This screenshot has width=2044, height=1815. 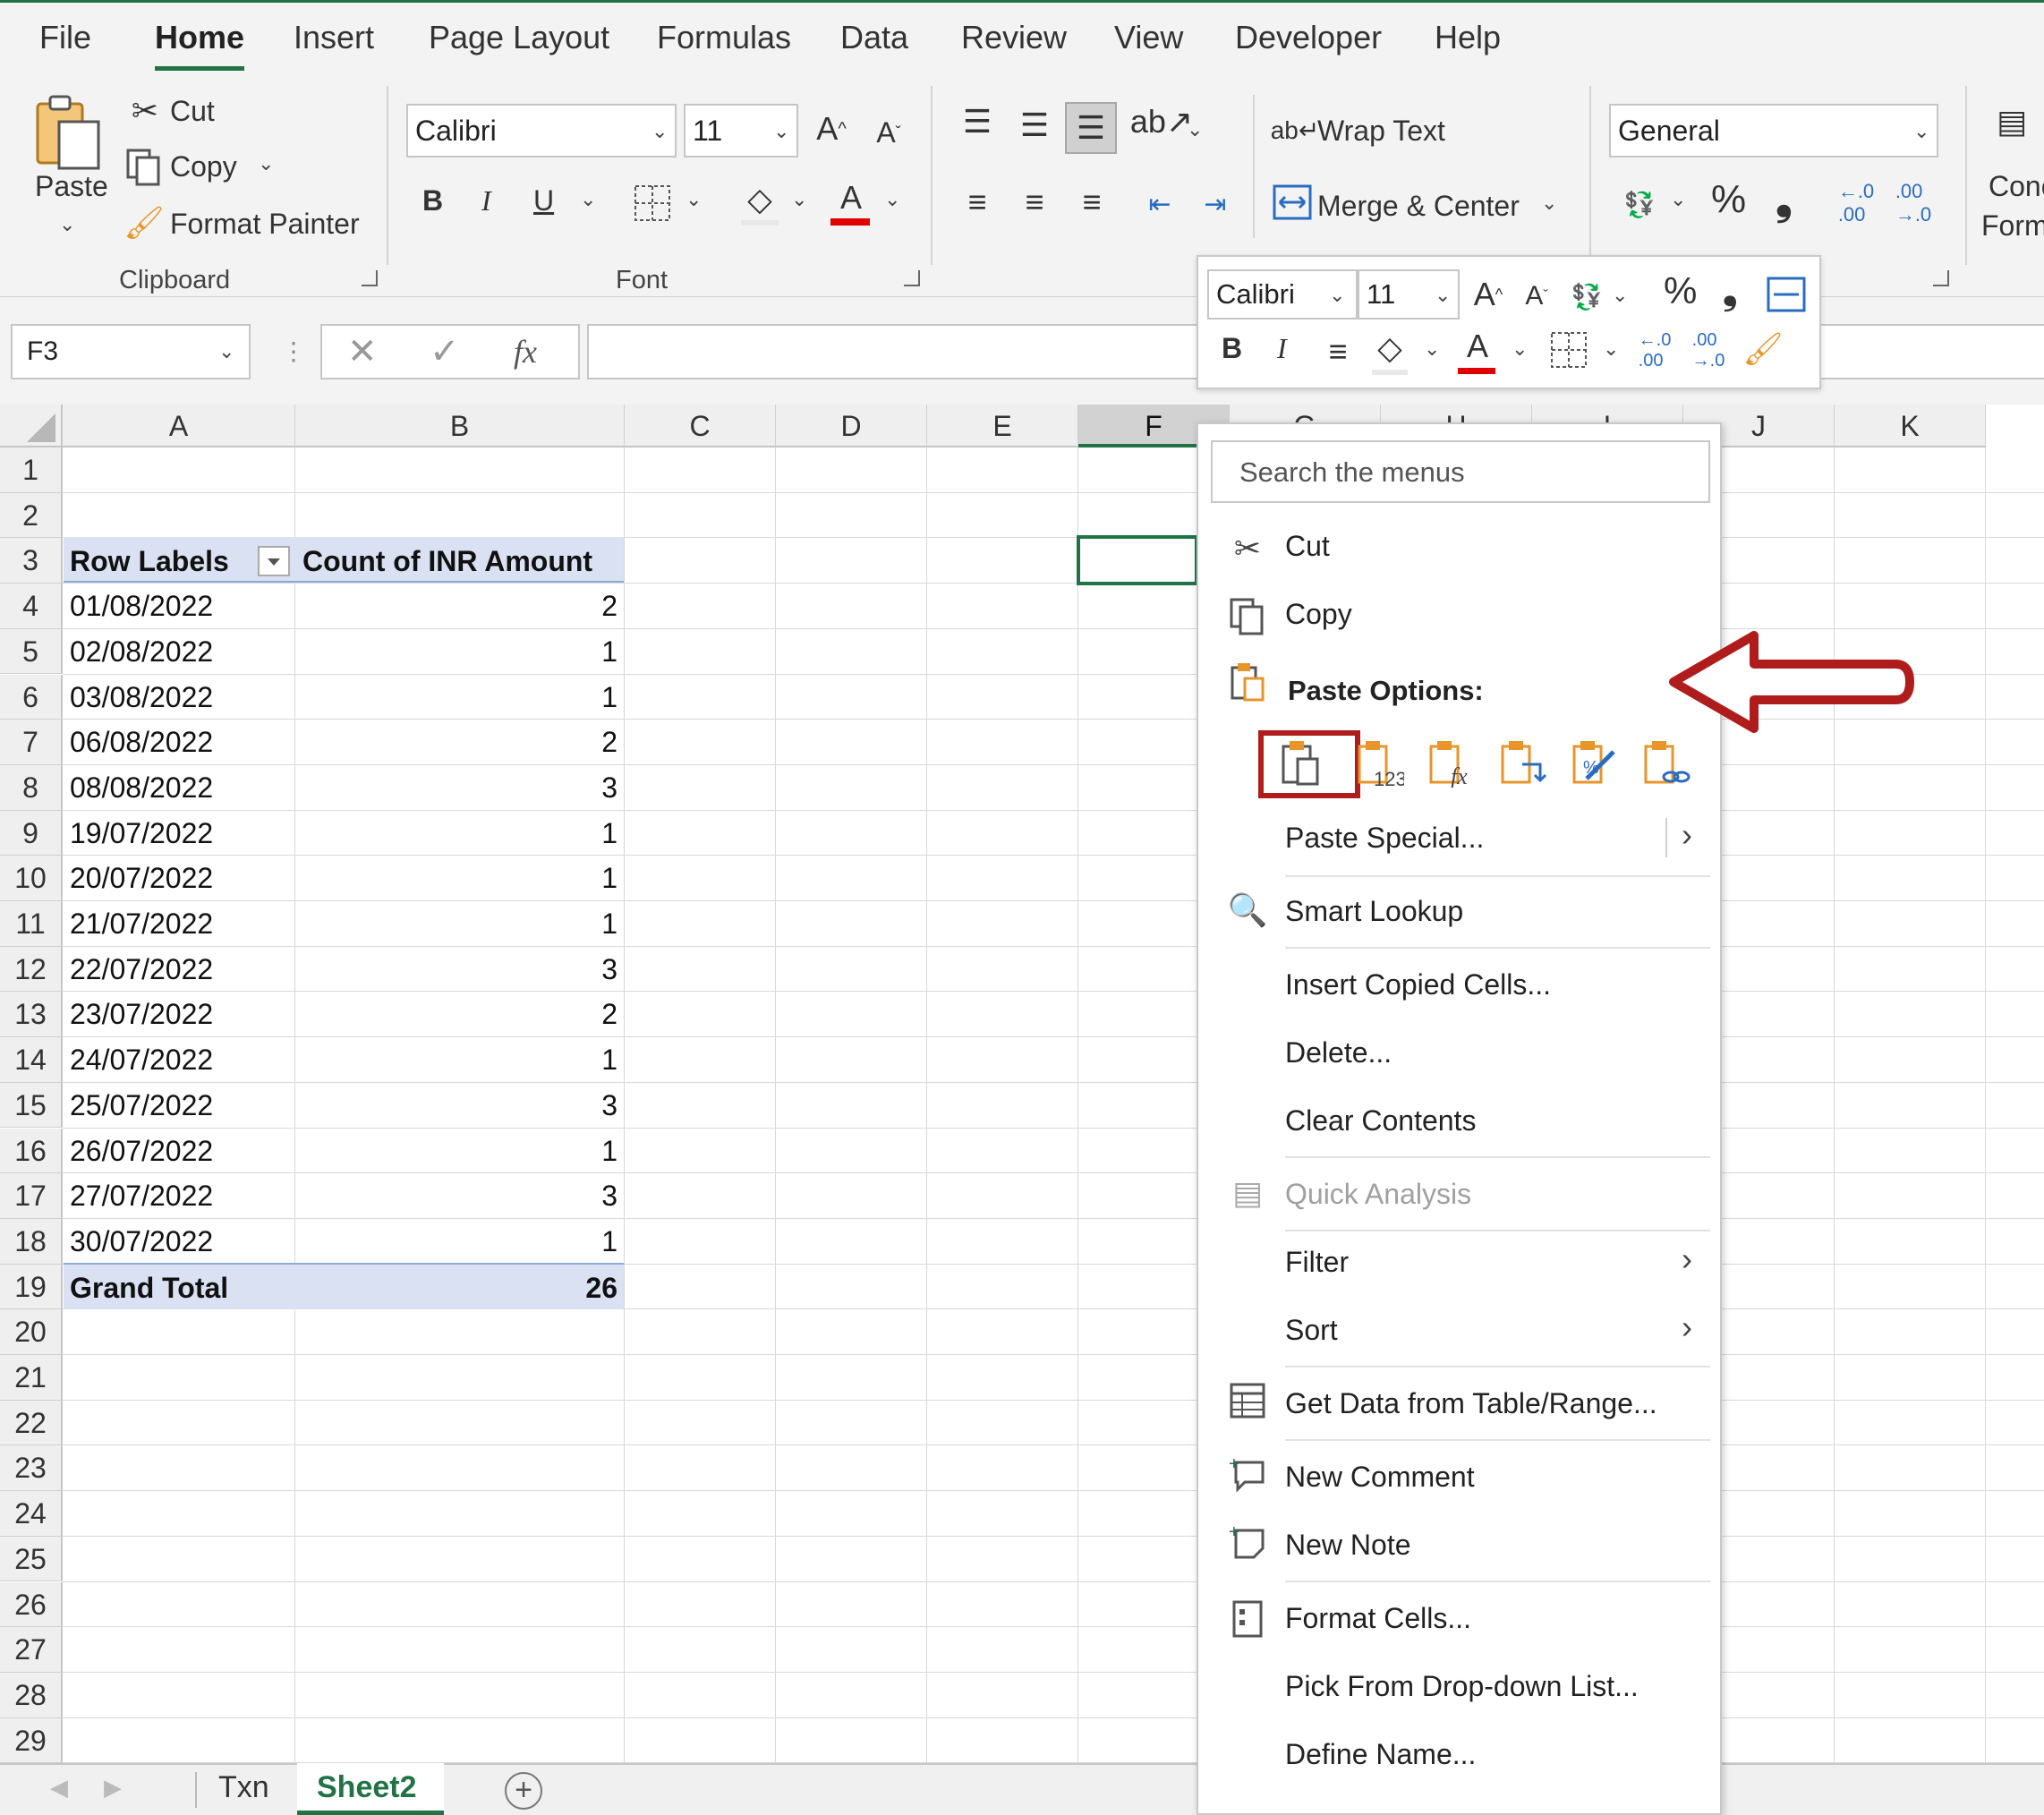 I want to click on row-header-17: 17, so click(x=32, y=1196).